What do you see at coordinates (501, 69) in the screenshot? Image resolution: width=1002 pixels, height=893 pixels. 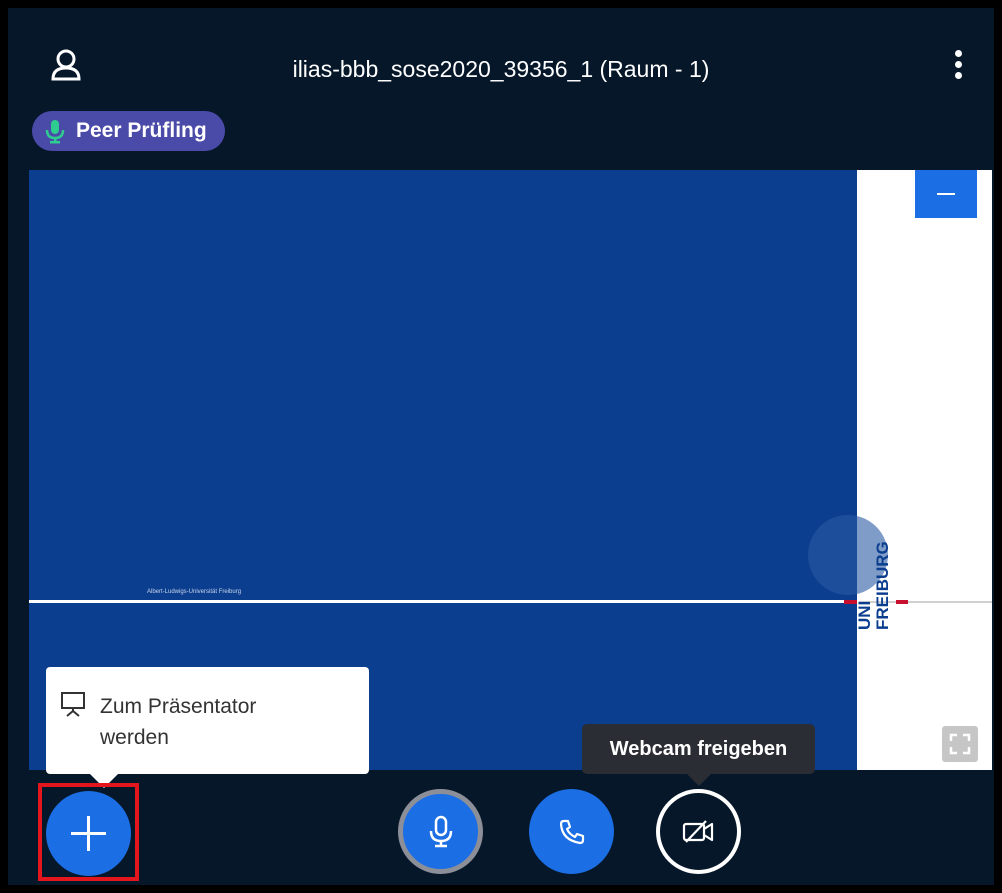 I see `meeting-title: ilias-bbb_sose2020_39356_1 (Raum - 1)` at bounding box center [501, 69].